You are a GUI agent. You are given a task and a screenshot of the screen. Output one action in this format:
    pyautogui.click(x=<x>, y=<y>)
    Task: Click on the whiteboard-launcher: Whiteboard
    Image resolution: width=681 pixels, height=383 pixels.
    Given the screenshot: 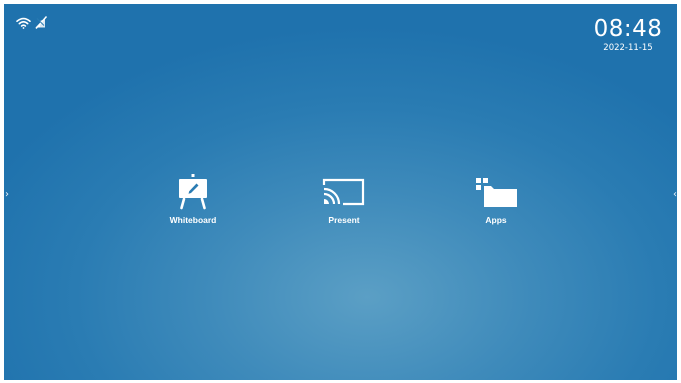 What is the action you would take?
    pyautogui.click(x=193, y=199)
    